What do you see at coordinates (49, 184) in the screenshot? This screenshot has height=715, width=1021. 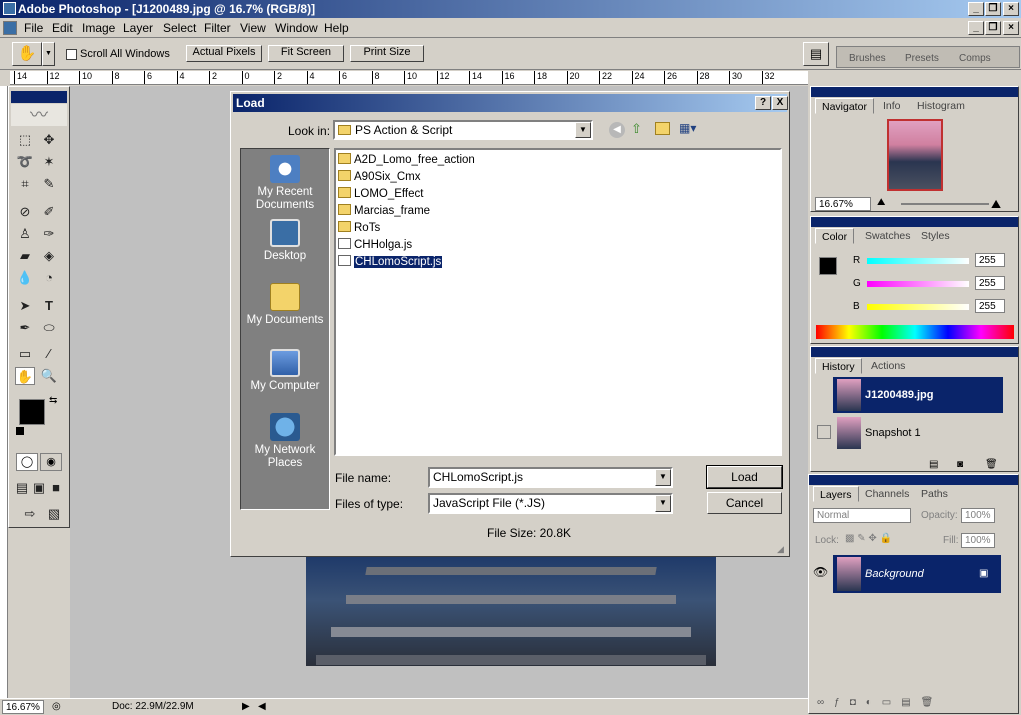 I see `slice-tool-icon: ✎` at bounding box center [49, 184].